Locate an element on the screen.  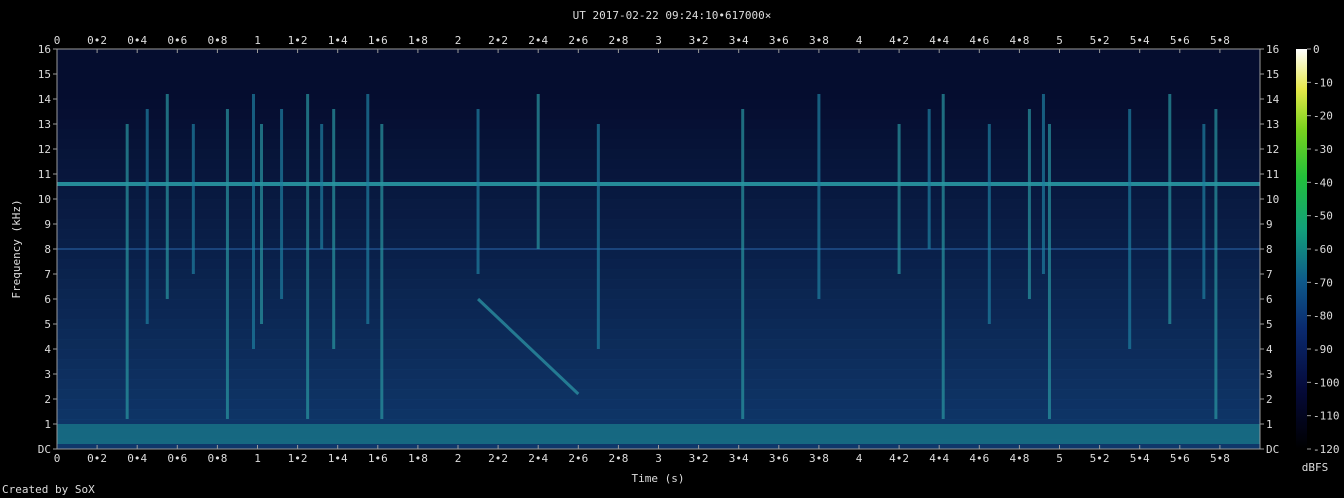
y-tick-label-left: 9 is located at coordinates (47, 224).